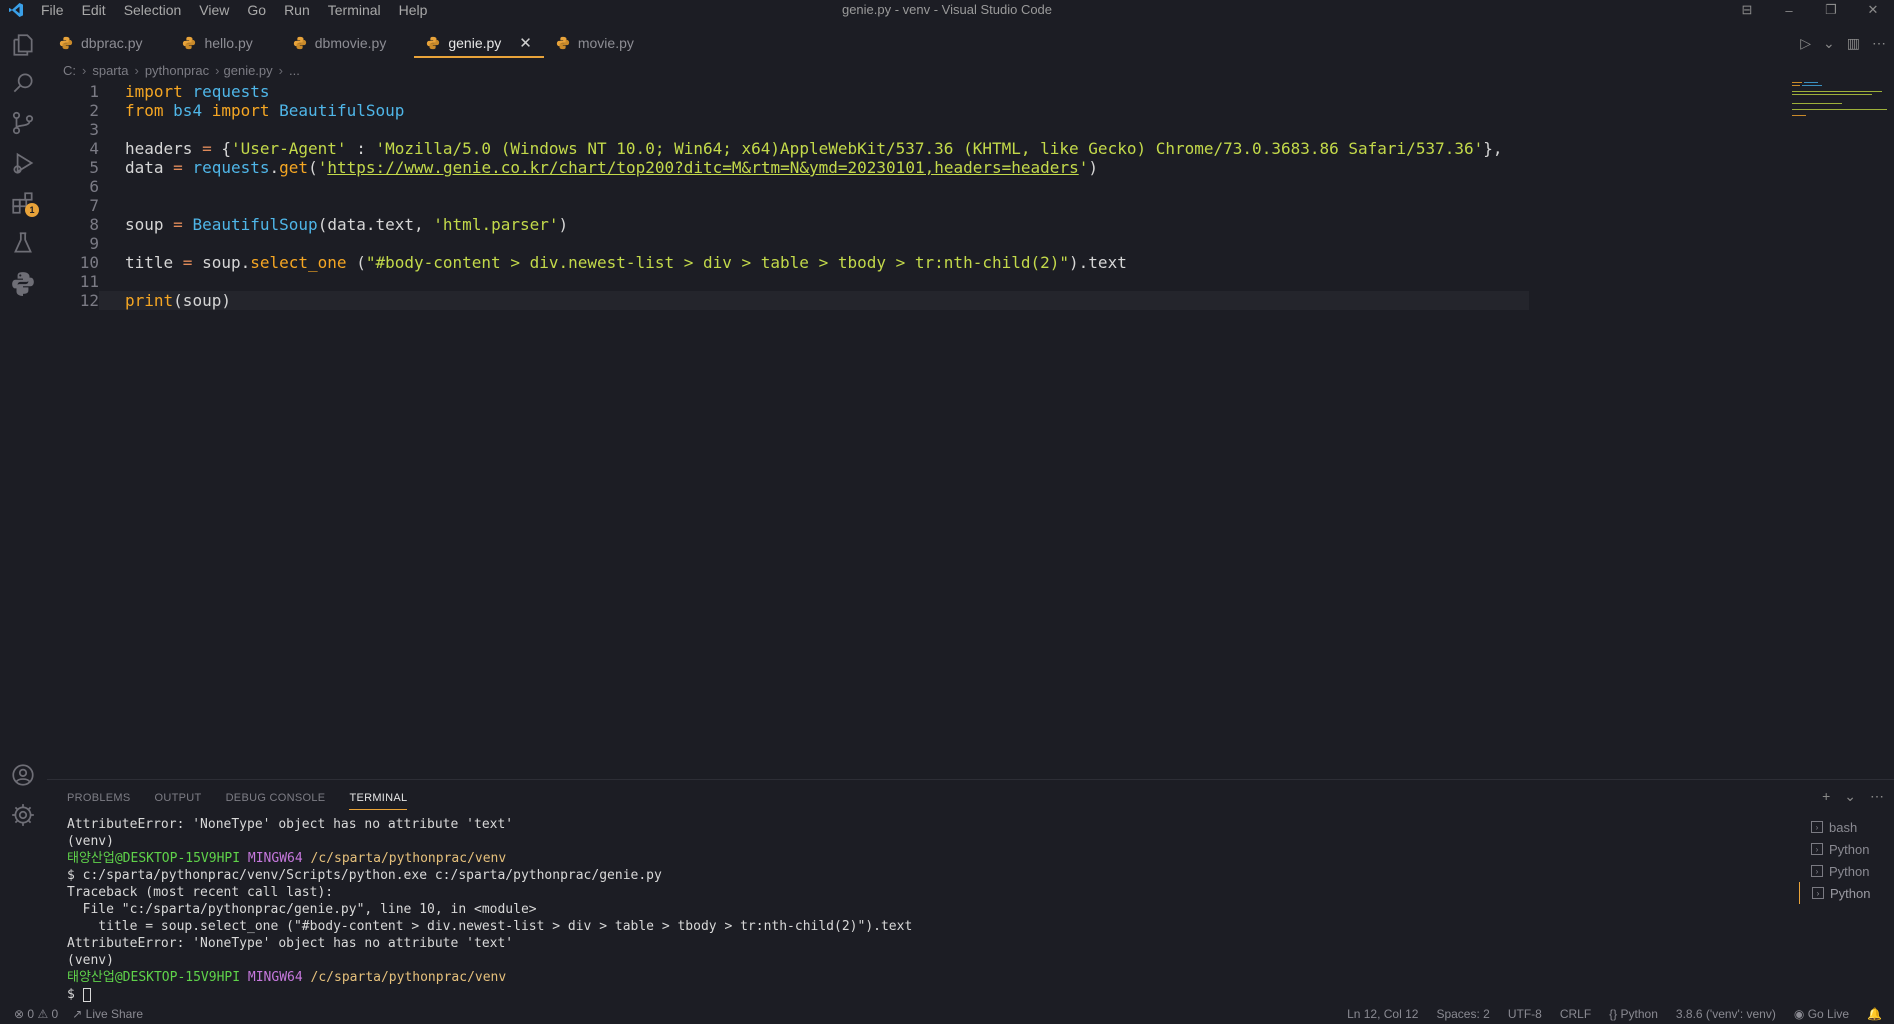 Image resolution: width=1894 pixels, height=1024 pixels. What do you see at coordinates (36, 1014) in the screenshot?
I see `problems-indicator: ⊗ 0 ⚠ 0` at bounding box center [36, 1014].